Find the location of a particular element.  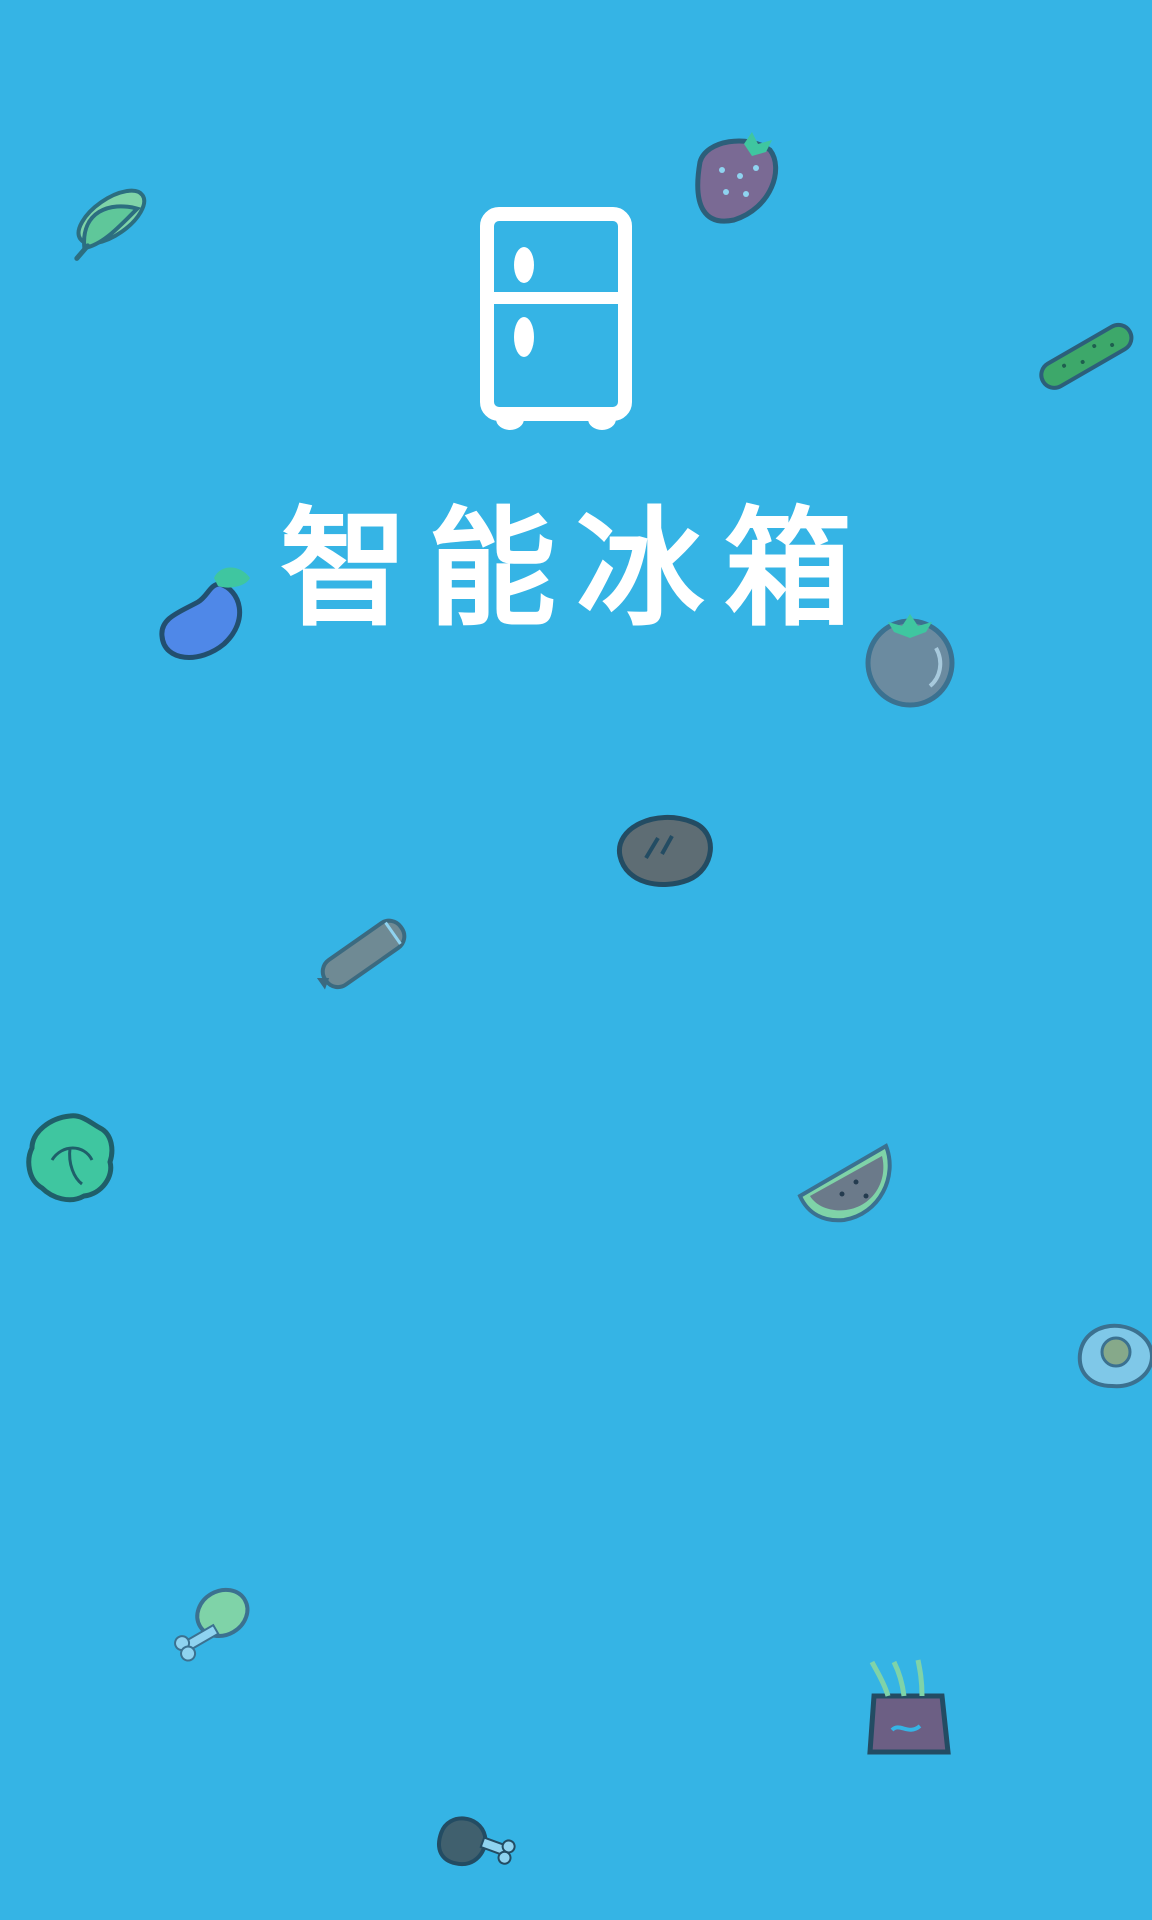

fried-egg-icon is located at coordinates (1114, 1356).